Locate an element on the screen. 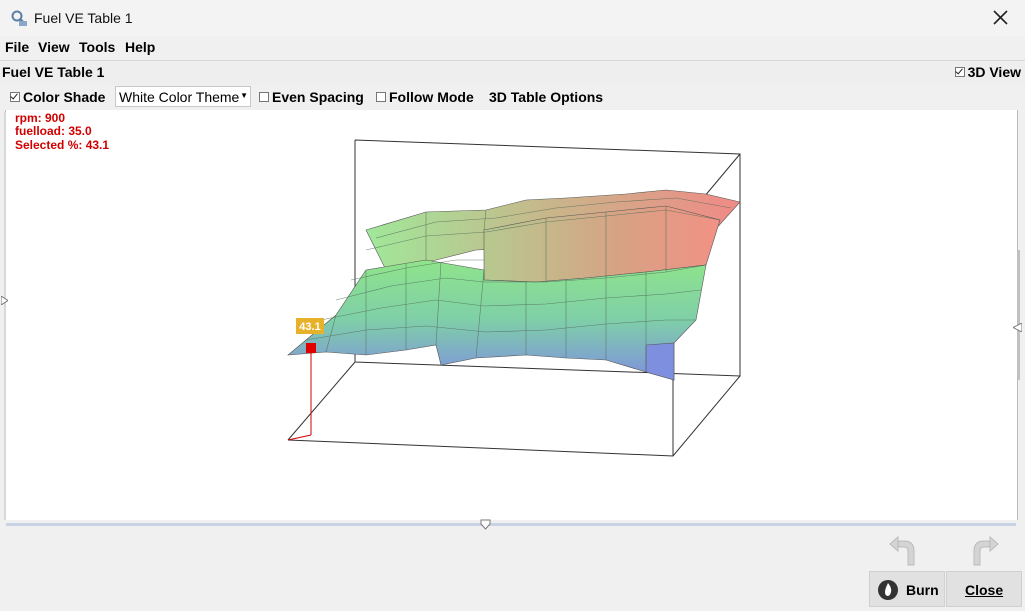 The image size is (1025, 611). vertical-rotation-slider-left is located at coordinates (5, 316).